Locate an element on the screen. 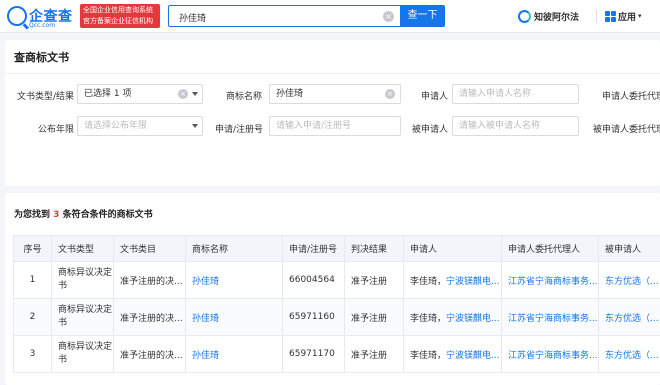 The height and width of the screenshot is (385, 660). knowfa-logo-icon is located at coordinates (524, 16).